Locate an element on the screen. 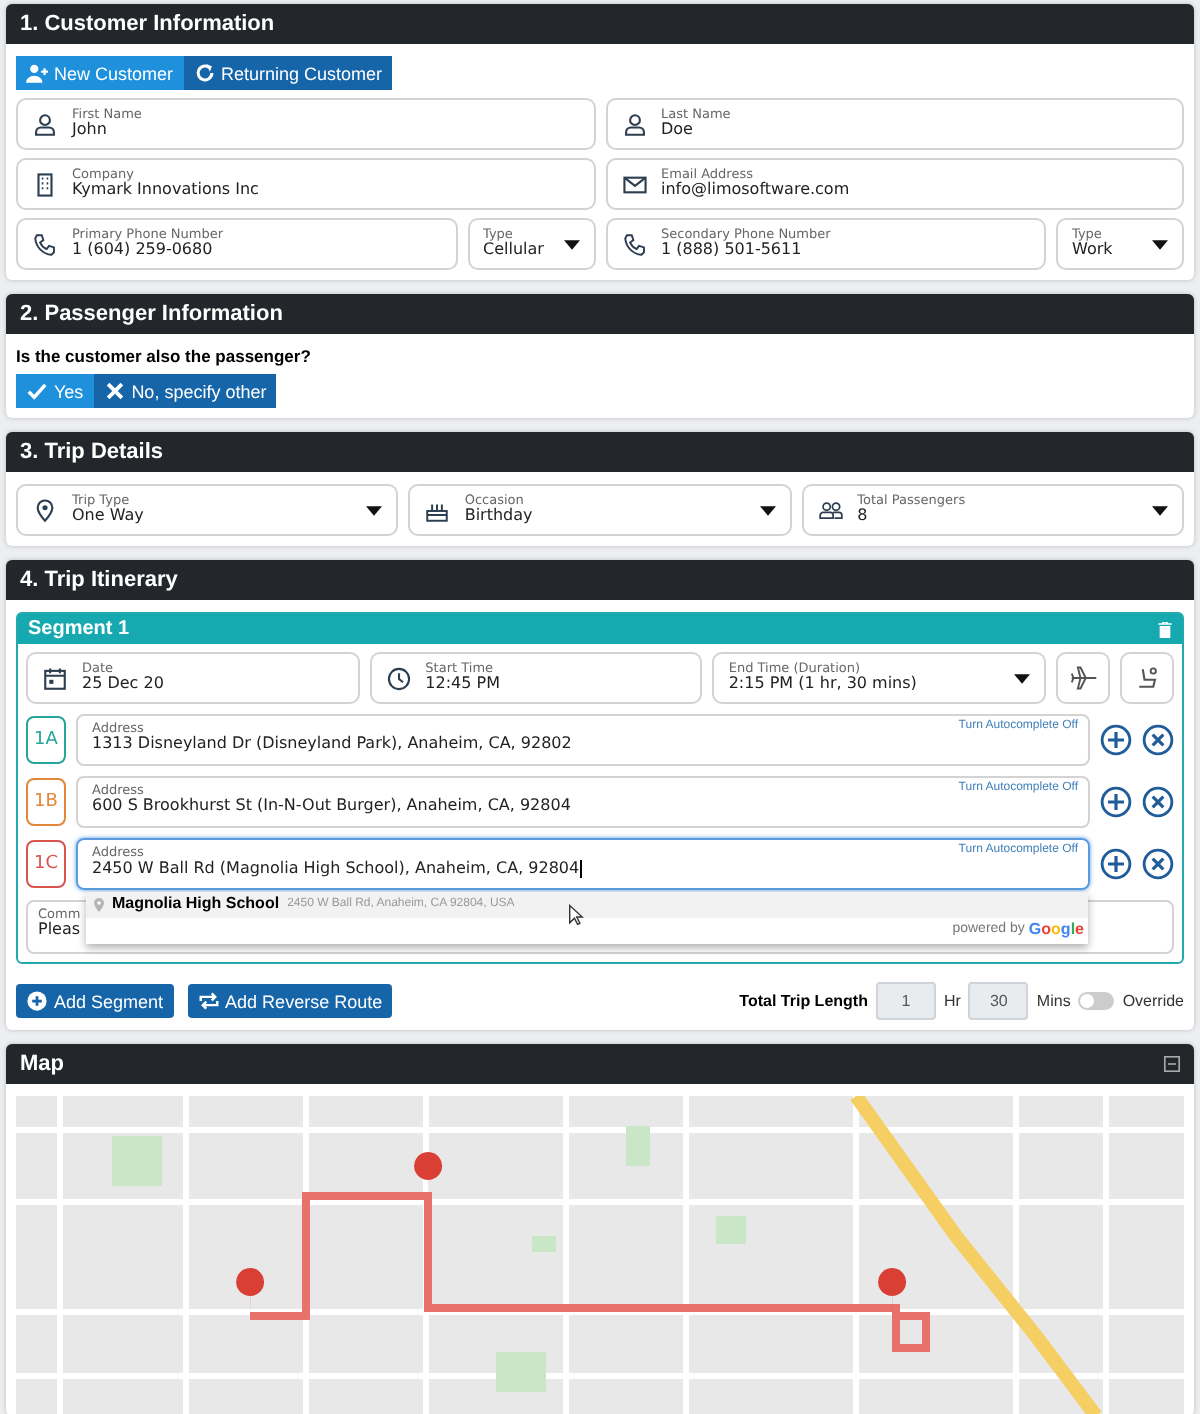 This screenshot has width=1200, height=1414. answer-button: No, specify other is located at coordinates (185, 391).